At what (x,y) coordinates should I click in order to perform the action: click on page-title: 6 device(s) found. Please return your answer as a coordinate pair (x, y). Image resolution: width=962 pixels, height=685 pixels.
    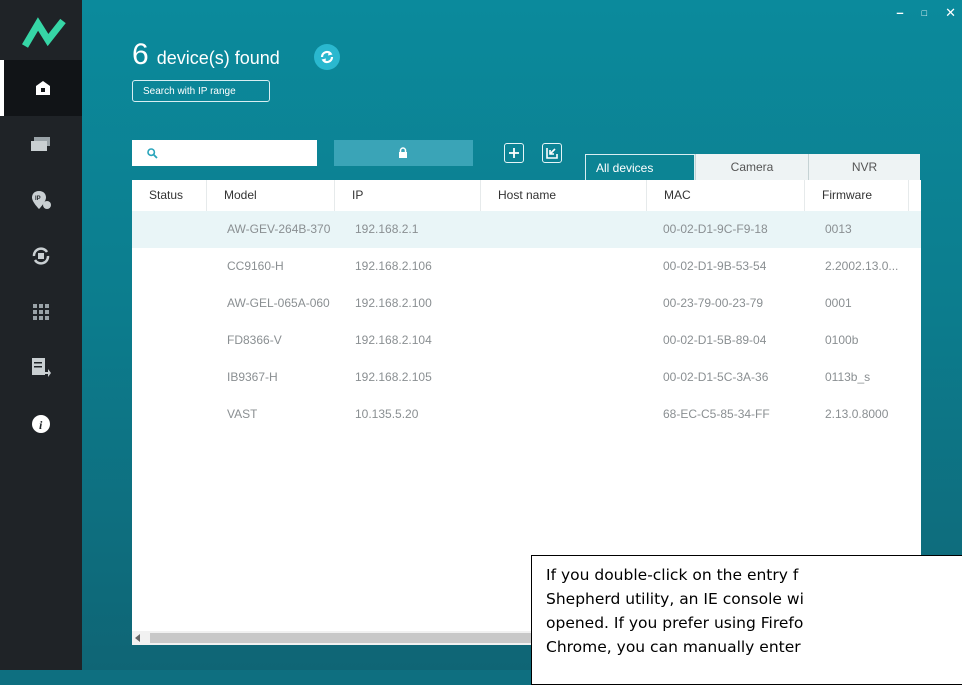
    Looking at the image, I should click on (206, 55).